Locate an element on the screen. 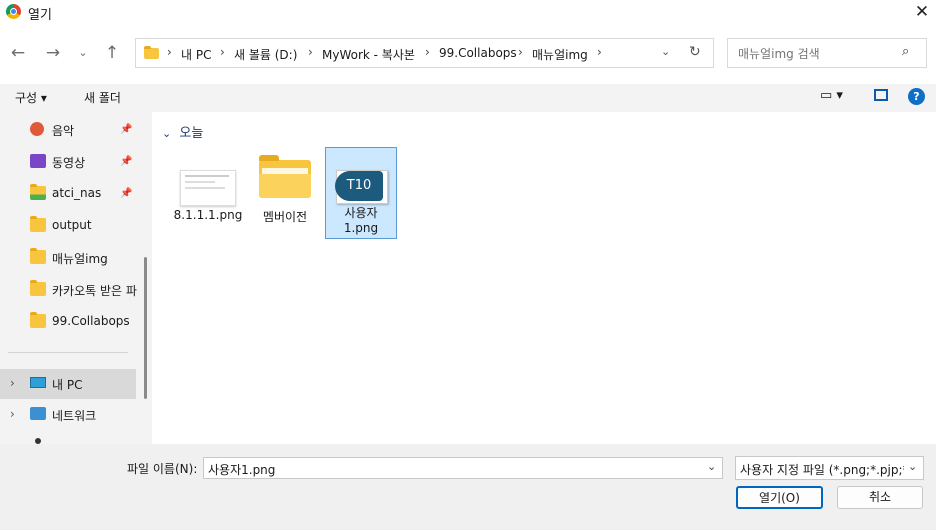 This screenshot has width=936, height=530. music-icon is located at coordinates (37, 129).